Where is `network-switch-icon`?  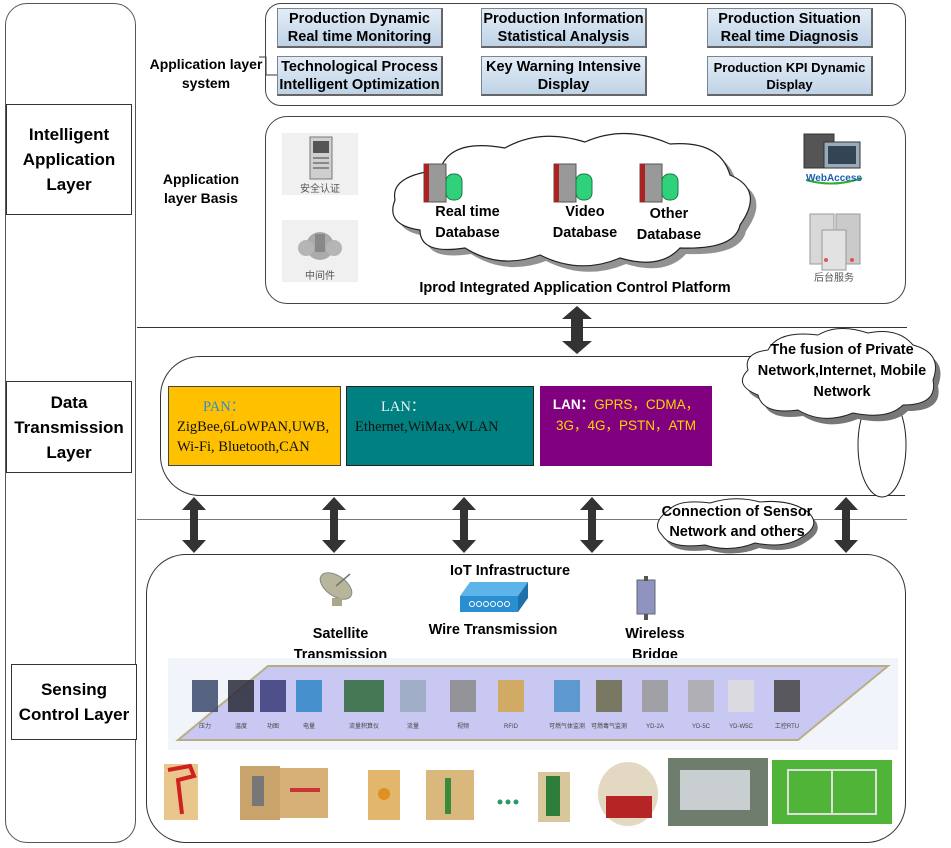 network-switch-icon is located at coordinates (494, 597).